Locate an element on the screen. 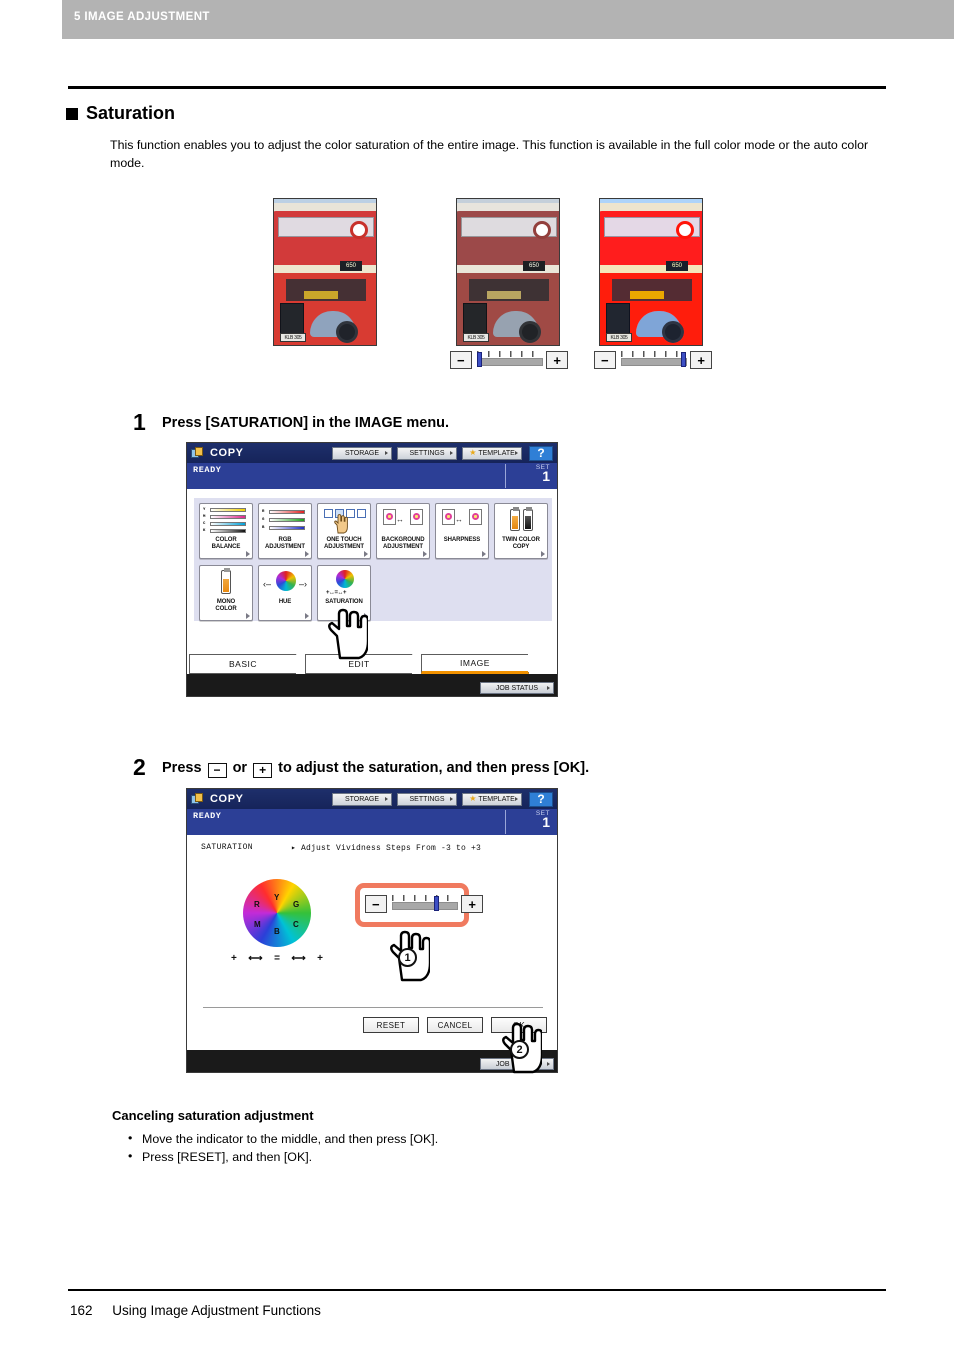 The width and height of the screenshot is (954, 1351). hue-button: ‹– –› HUE is located at coordinates (285, 593).